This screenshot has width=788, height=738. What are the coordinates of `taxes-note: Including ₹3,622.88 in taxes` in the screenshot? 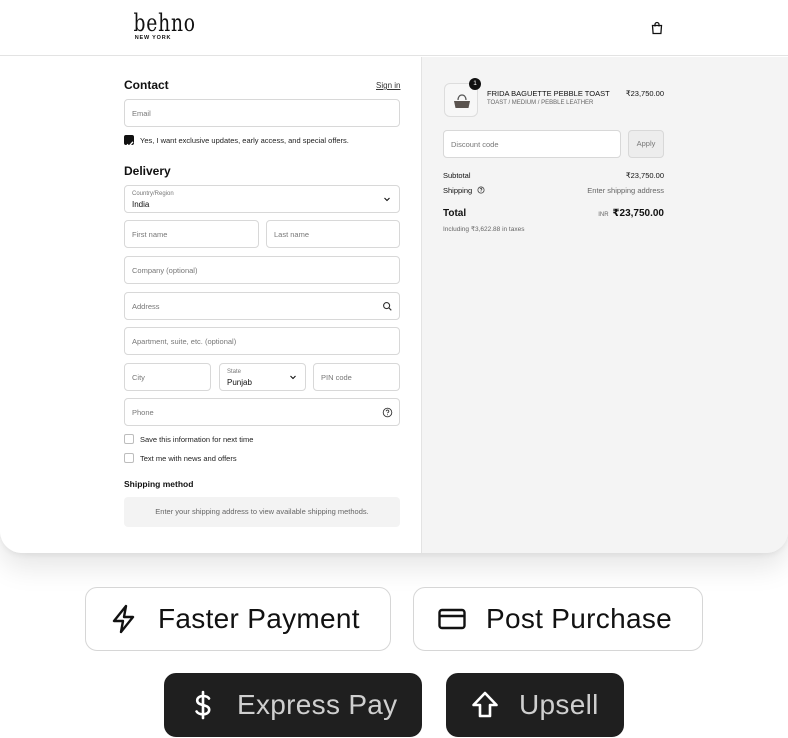 It's located at (484, 229).